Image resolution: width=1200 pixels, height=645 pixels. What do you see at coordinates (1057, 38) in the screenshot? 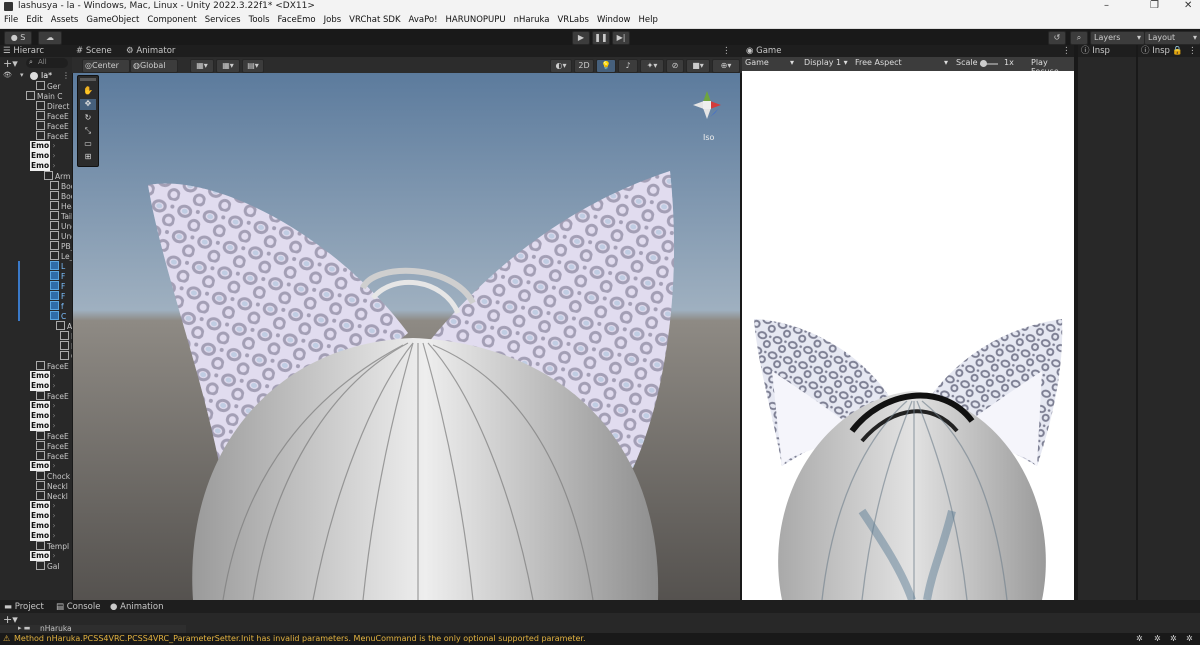
I see `history-button: ↺` at bounding box center [1057, 38].